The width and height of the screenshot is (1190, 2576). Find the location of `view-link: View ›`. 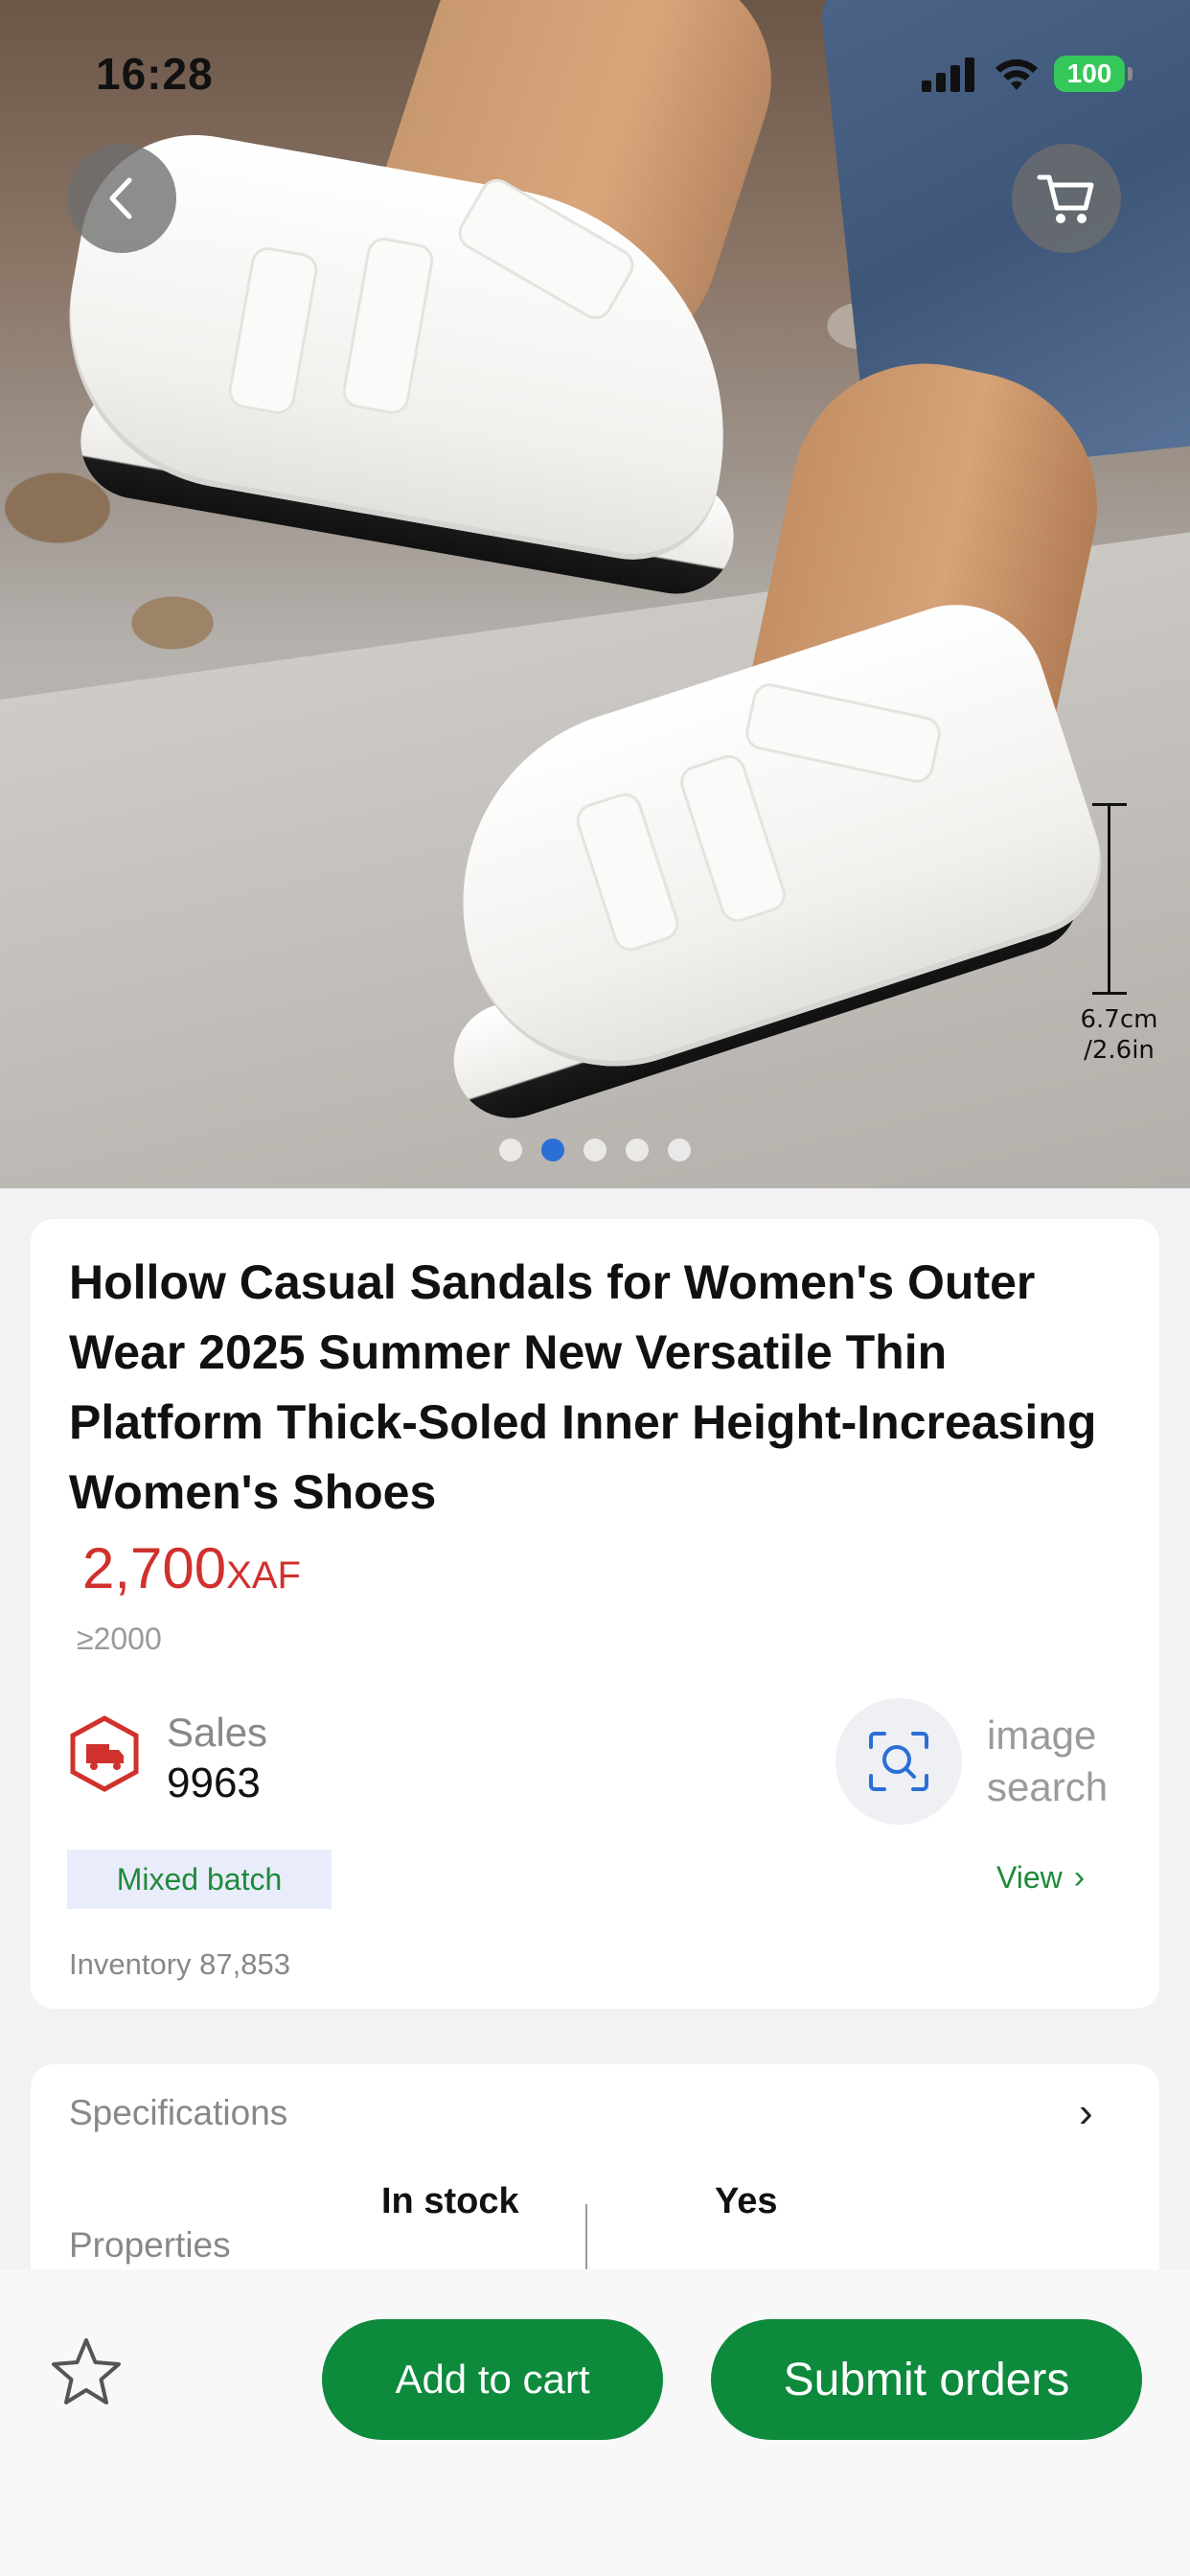

view-link: View › is located at coordinates (1040, 1878).